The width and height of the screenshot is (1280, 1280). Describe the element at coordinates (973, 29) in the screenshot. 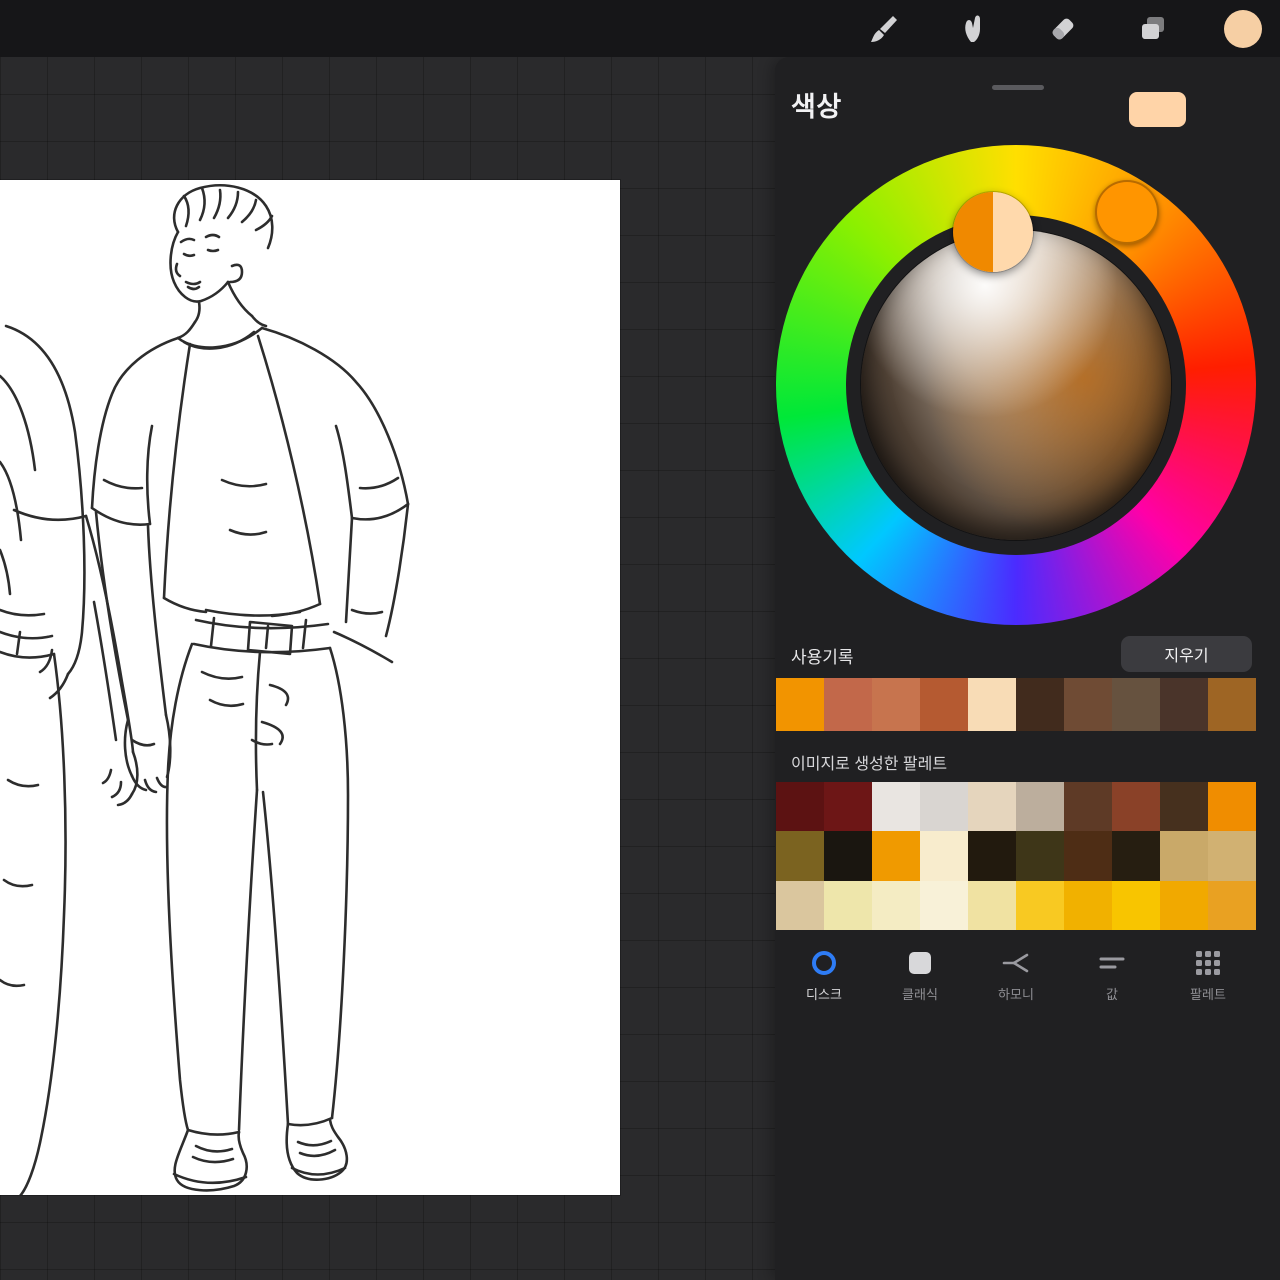

I see `smudge-icon` at that location.